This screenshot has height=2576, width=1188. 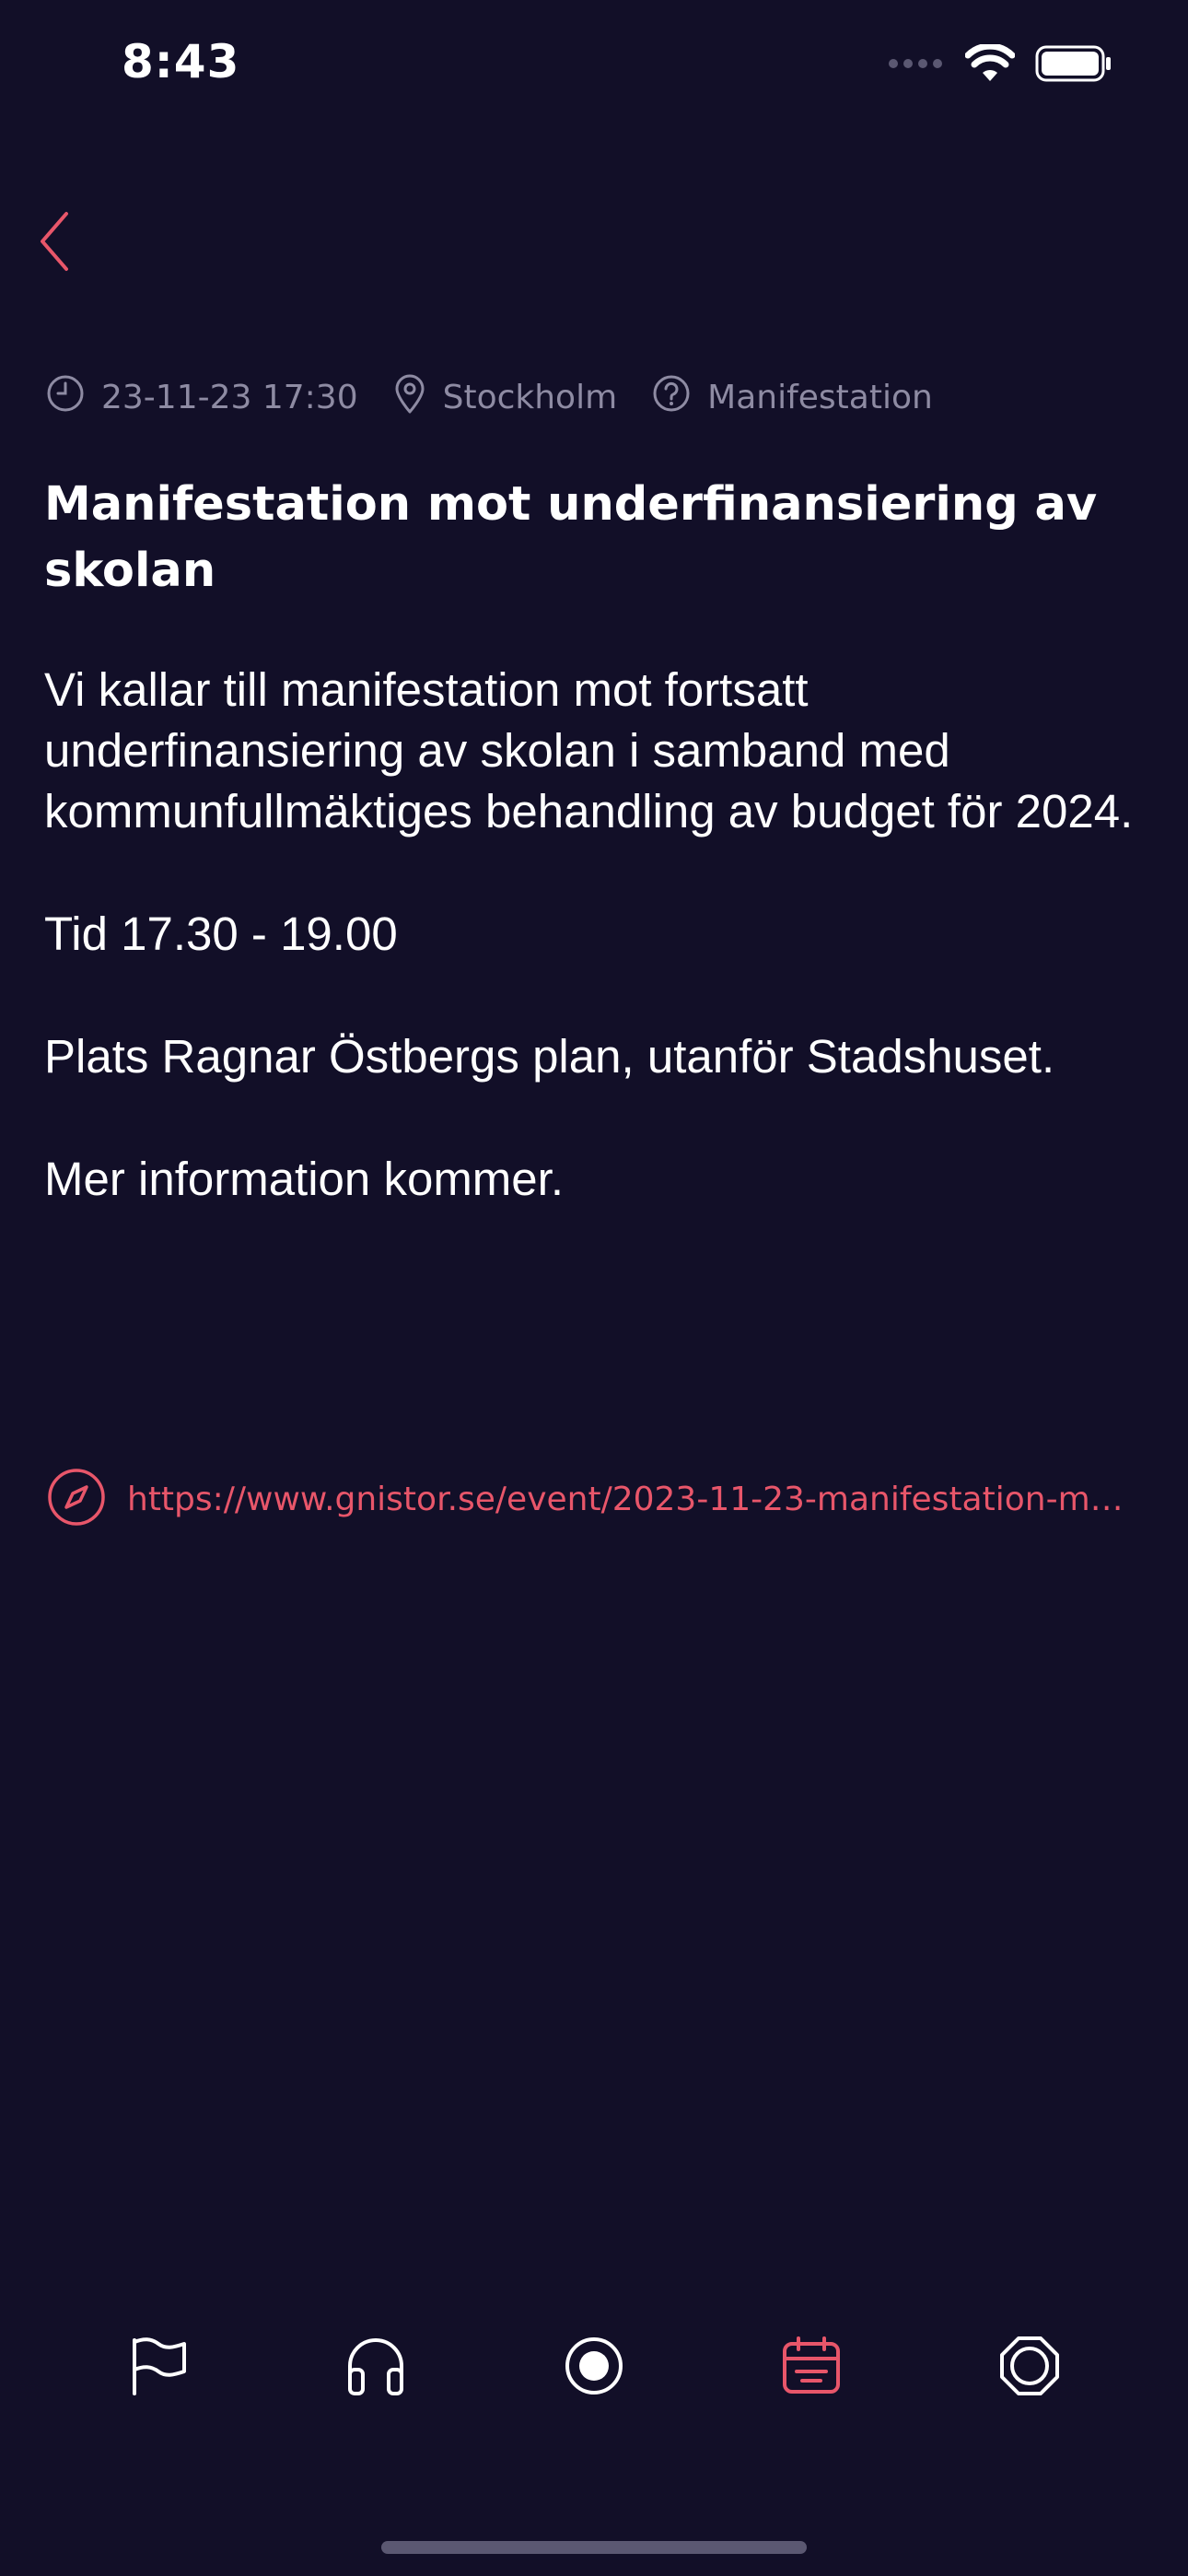 I want to click on headphones-icon, so click(x=375, y=2368).